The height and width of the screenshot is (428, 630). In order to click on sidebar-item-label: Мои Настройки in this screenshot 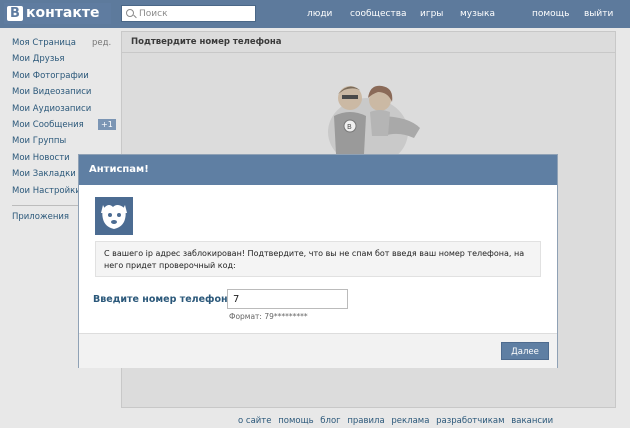, I will do `click(46, 190)`.